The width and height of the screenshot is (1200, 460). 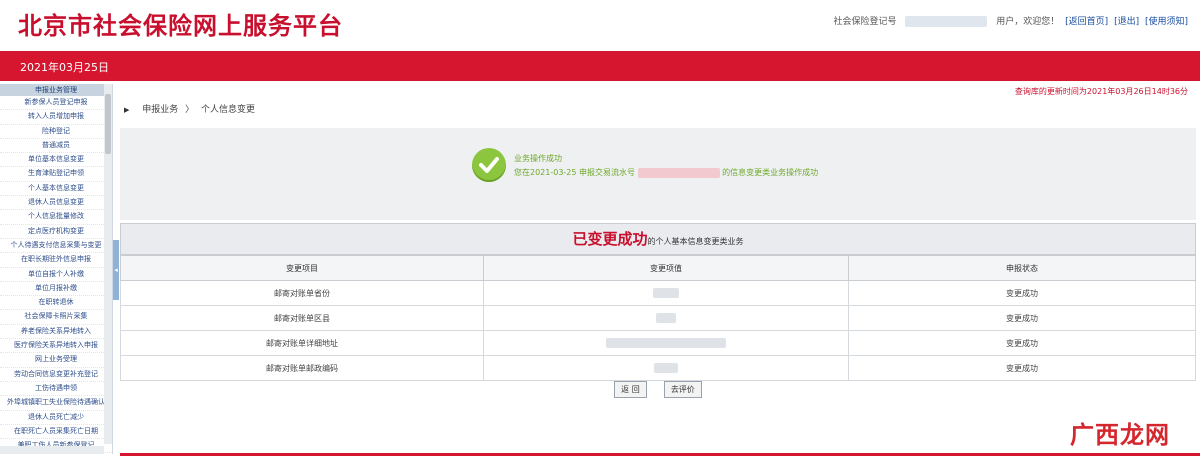 I want to click on sidebar-hscrollbar, so click(x=52, y=450).